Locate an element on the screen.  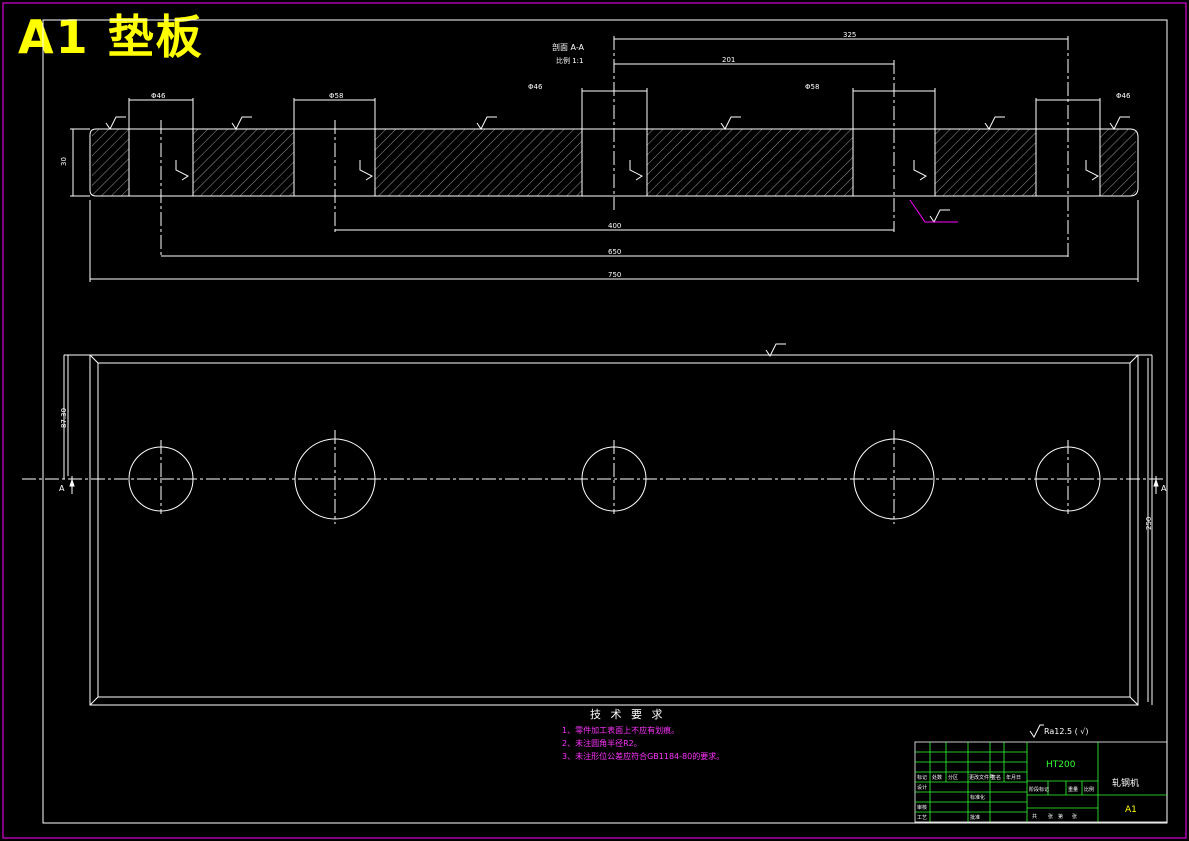
tb-role: 标准化 is located at coordinates (977, 797).